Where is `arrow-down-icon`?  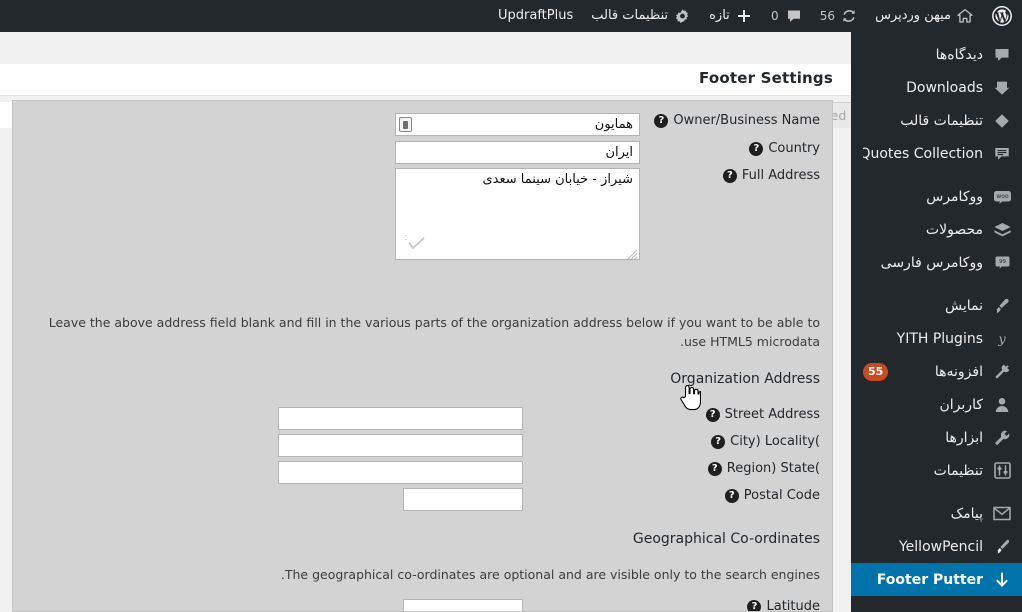 arrow-down-icon is located at coordinates (1002, 580).